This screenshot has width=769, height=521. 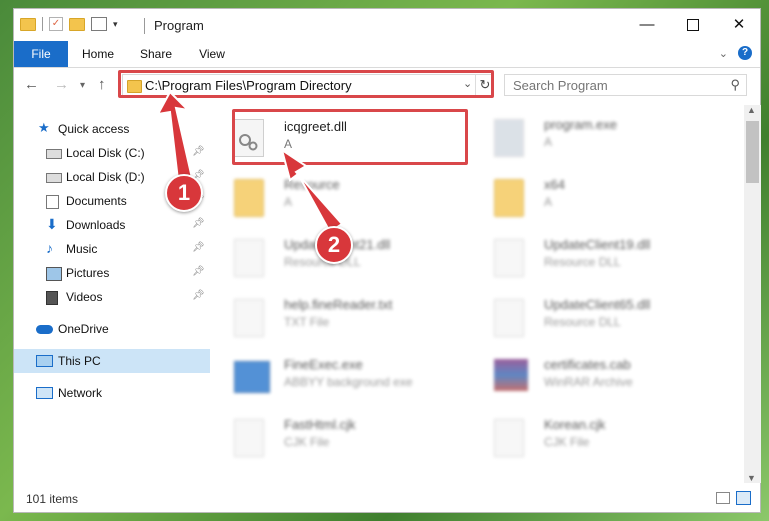 I want to click on tab-file: File, so click(x=41, y=54).